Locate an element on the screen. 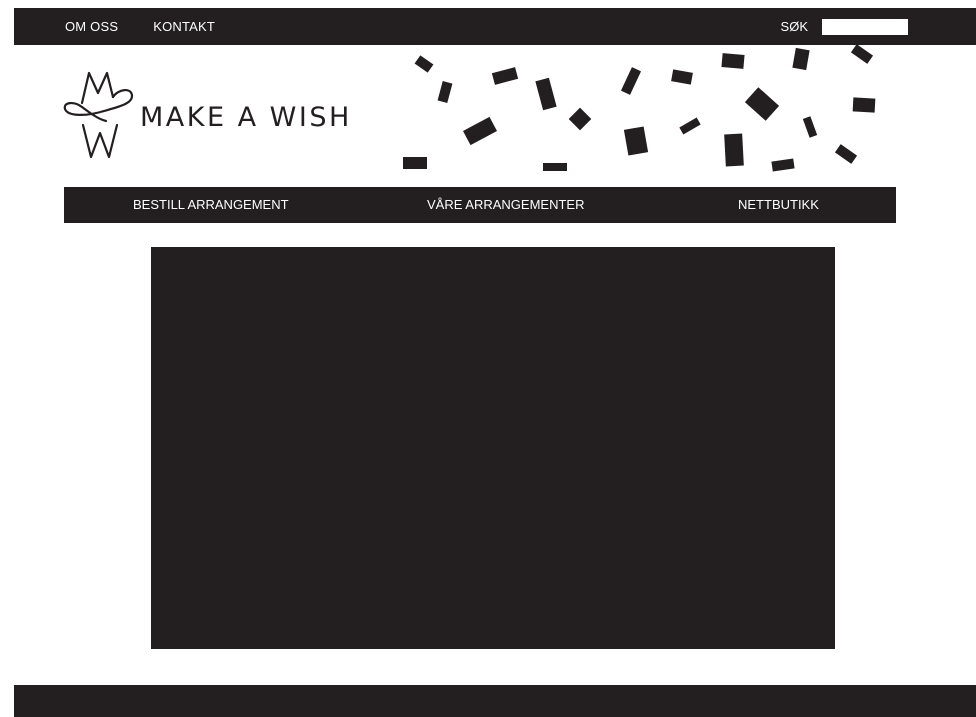  nav-nettbutikk: NETTBUTIKK is located at coordinates (778, 205).